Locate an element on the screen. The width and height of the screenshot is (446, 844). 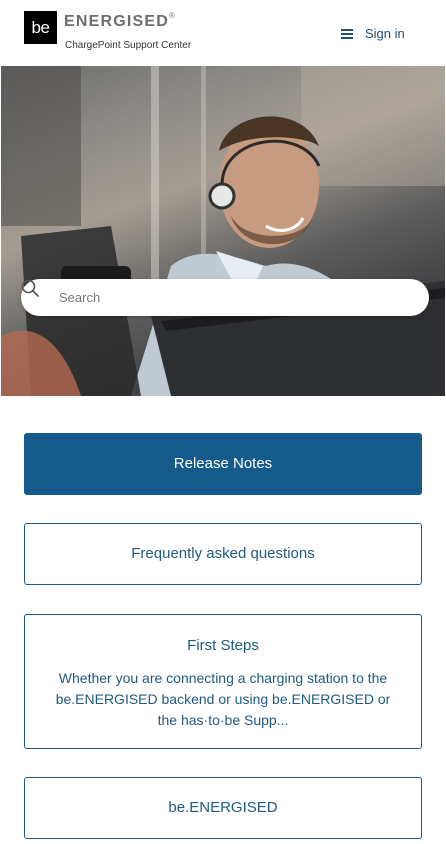
brand-name: ENERGISED® is located at coordinates (119, 21).